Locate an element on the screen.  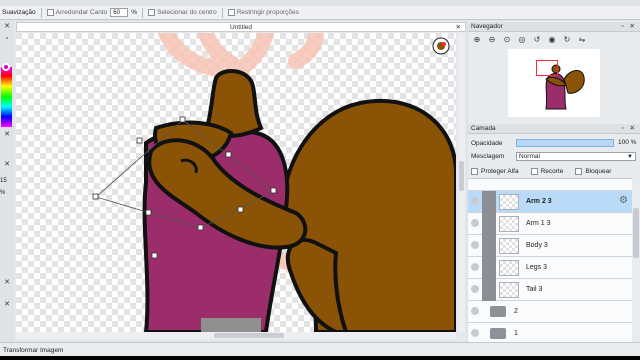
lock-checkbox is located at coordinates (579, 171).